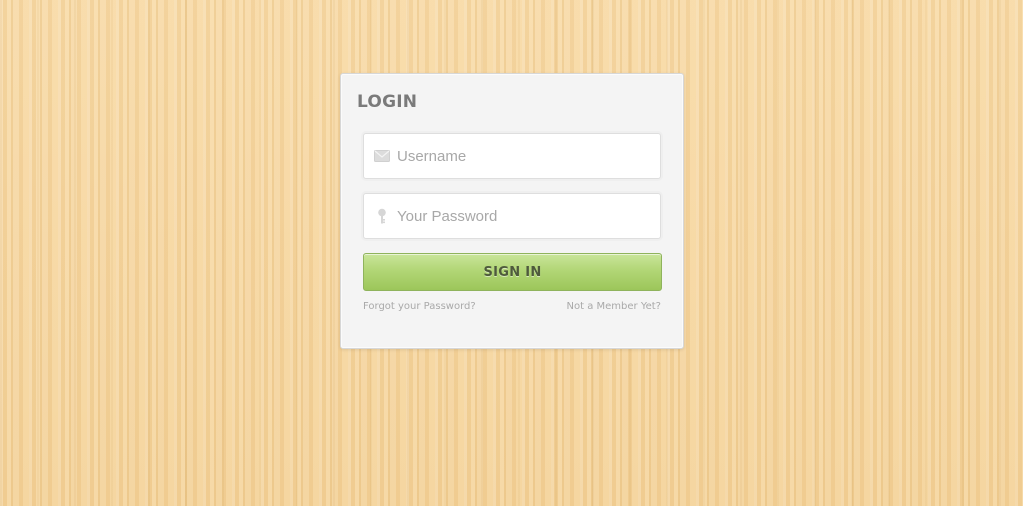 The image size is (1023, 506). I want to click on envelope-icon, so click(382, 156).